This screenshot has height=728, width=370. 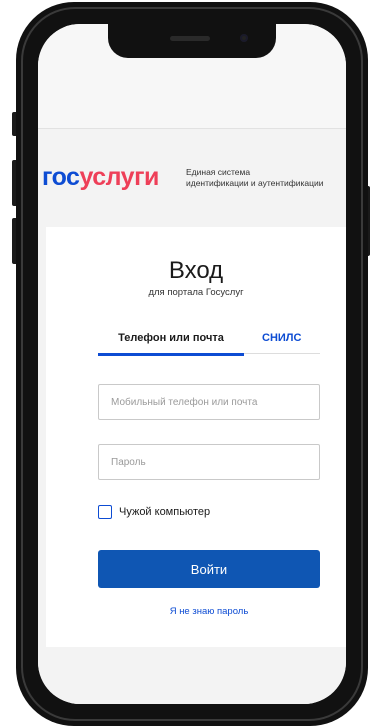 I want to click on header-subtitle-line1: Единая система, so click(x=218, y=172).